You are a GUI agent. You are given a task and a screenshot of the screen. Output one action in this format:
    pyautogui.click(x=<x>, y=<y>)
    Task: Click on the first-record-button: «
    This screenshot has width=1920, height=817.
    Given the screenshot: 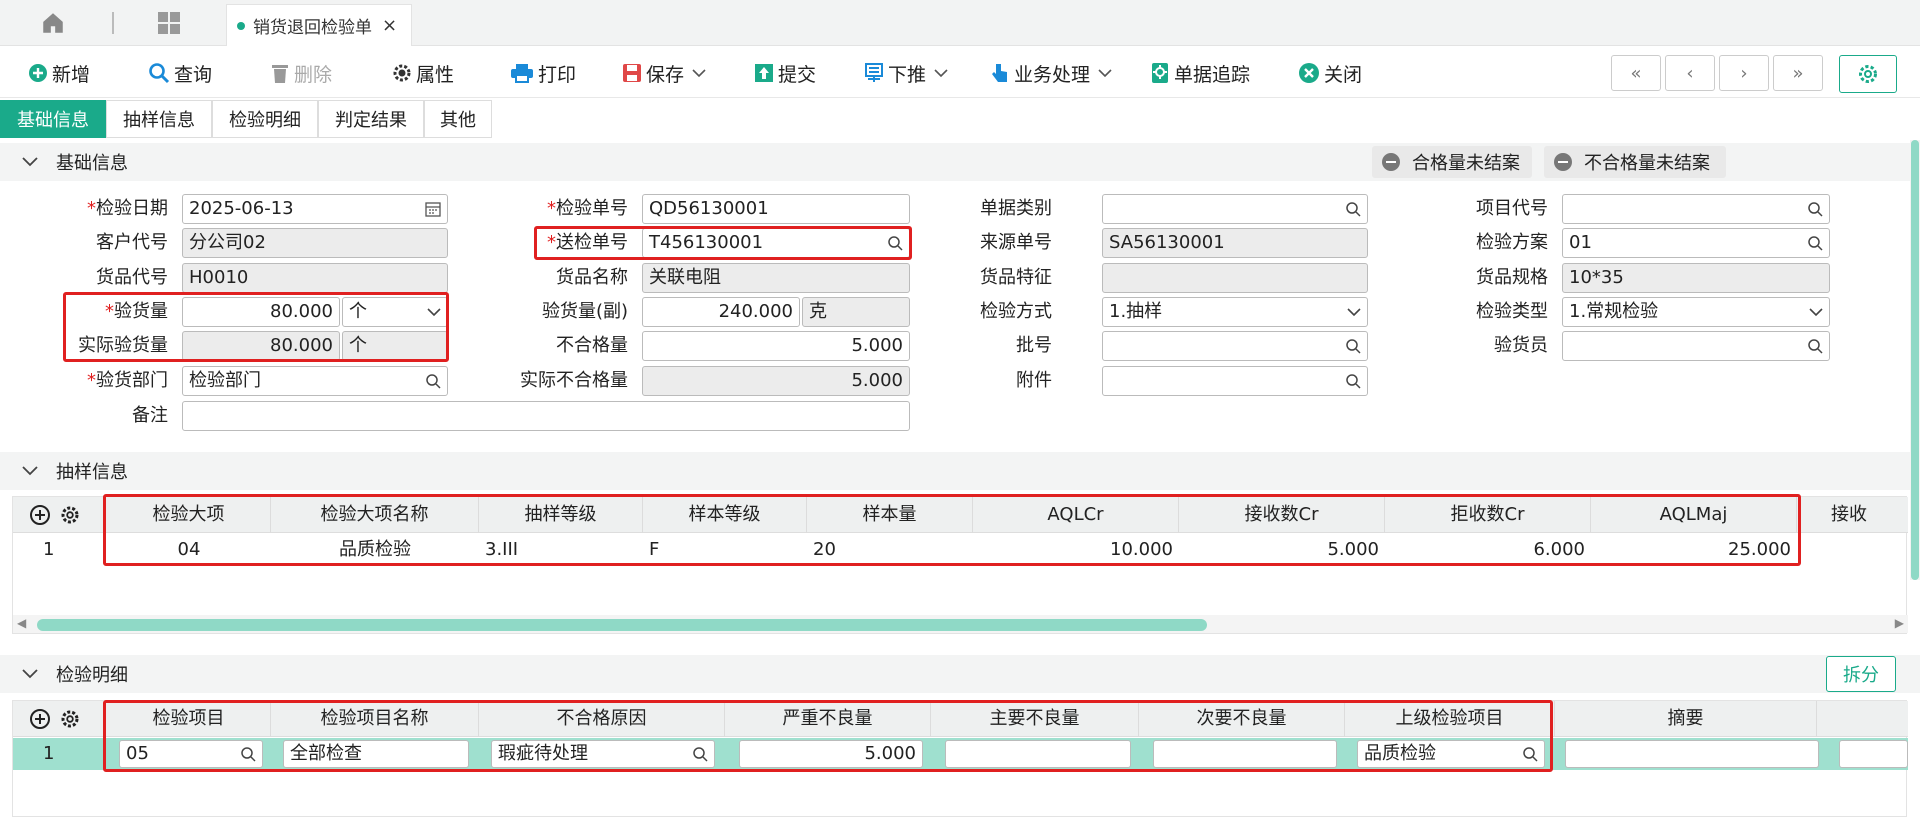 What is the action you would take?
    pyautogui.click(x=1636, y=73)
    